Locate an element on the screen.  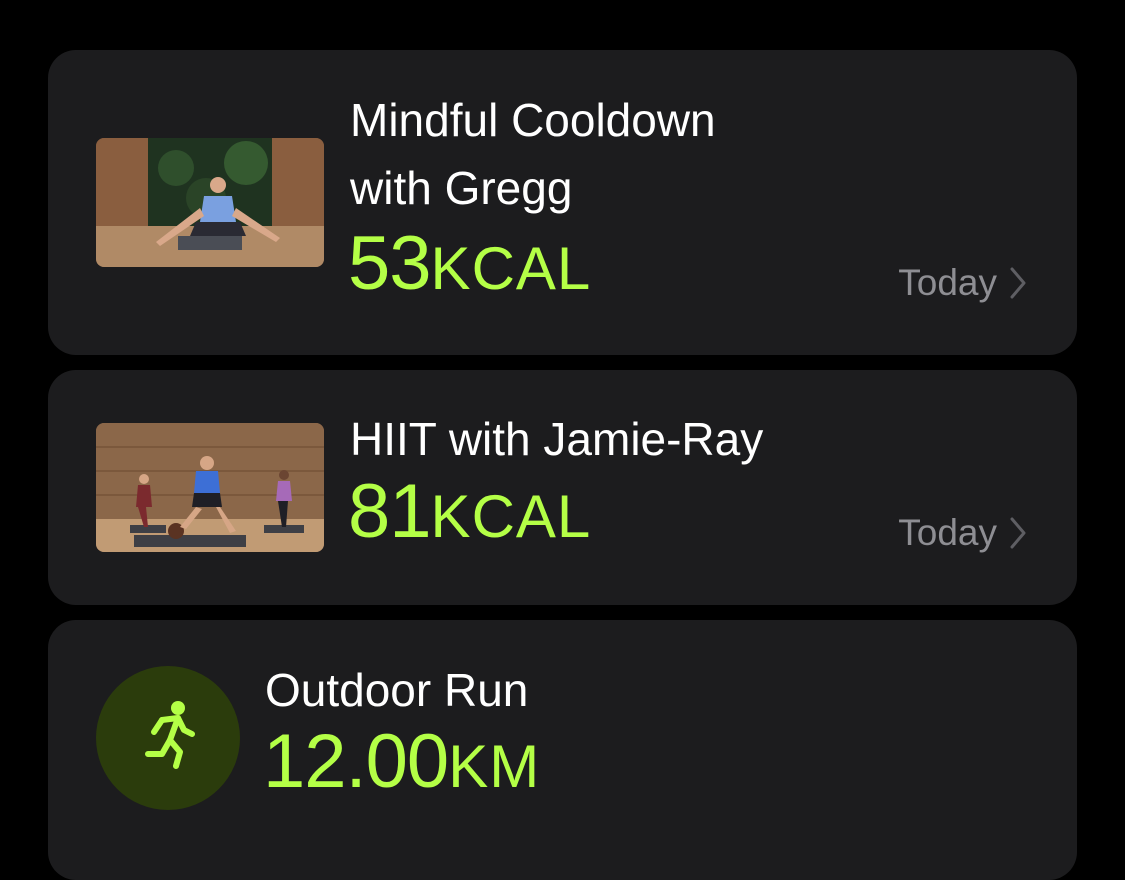
workout-title: Mindful Cooldown with Gregg is located at coordinates (533, 154).